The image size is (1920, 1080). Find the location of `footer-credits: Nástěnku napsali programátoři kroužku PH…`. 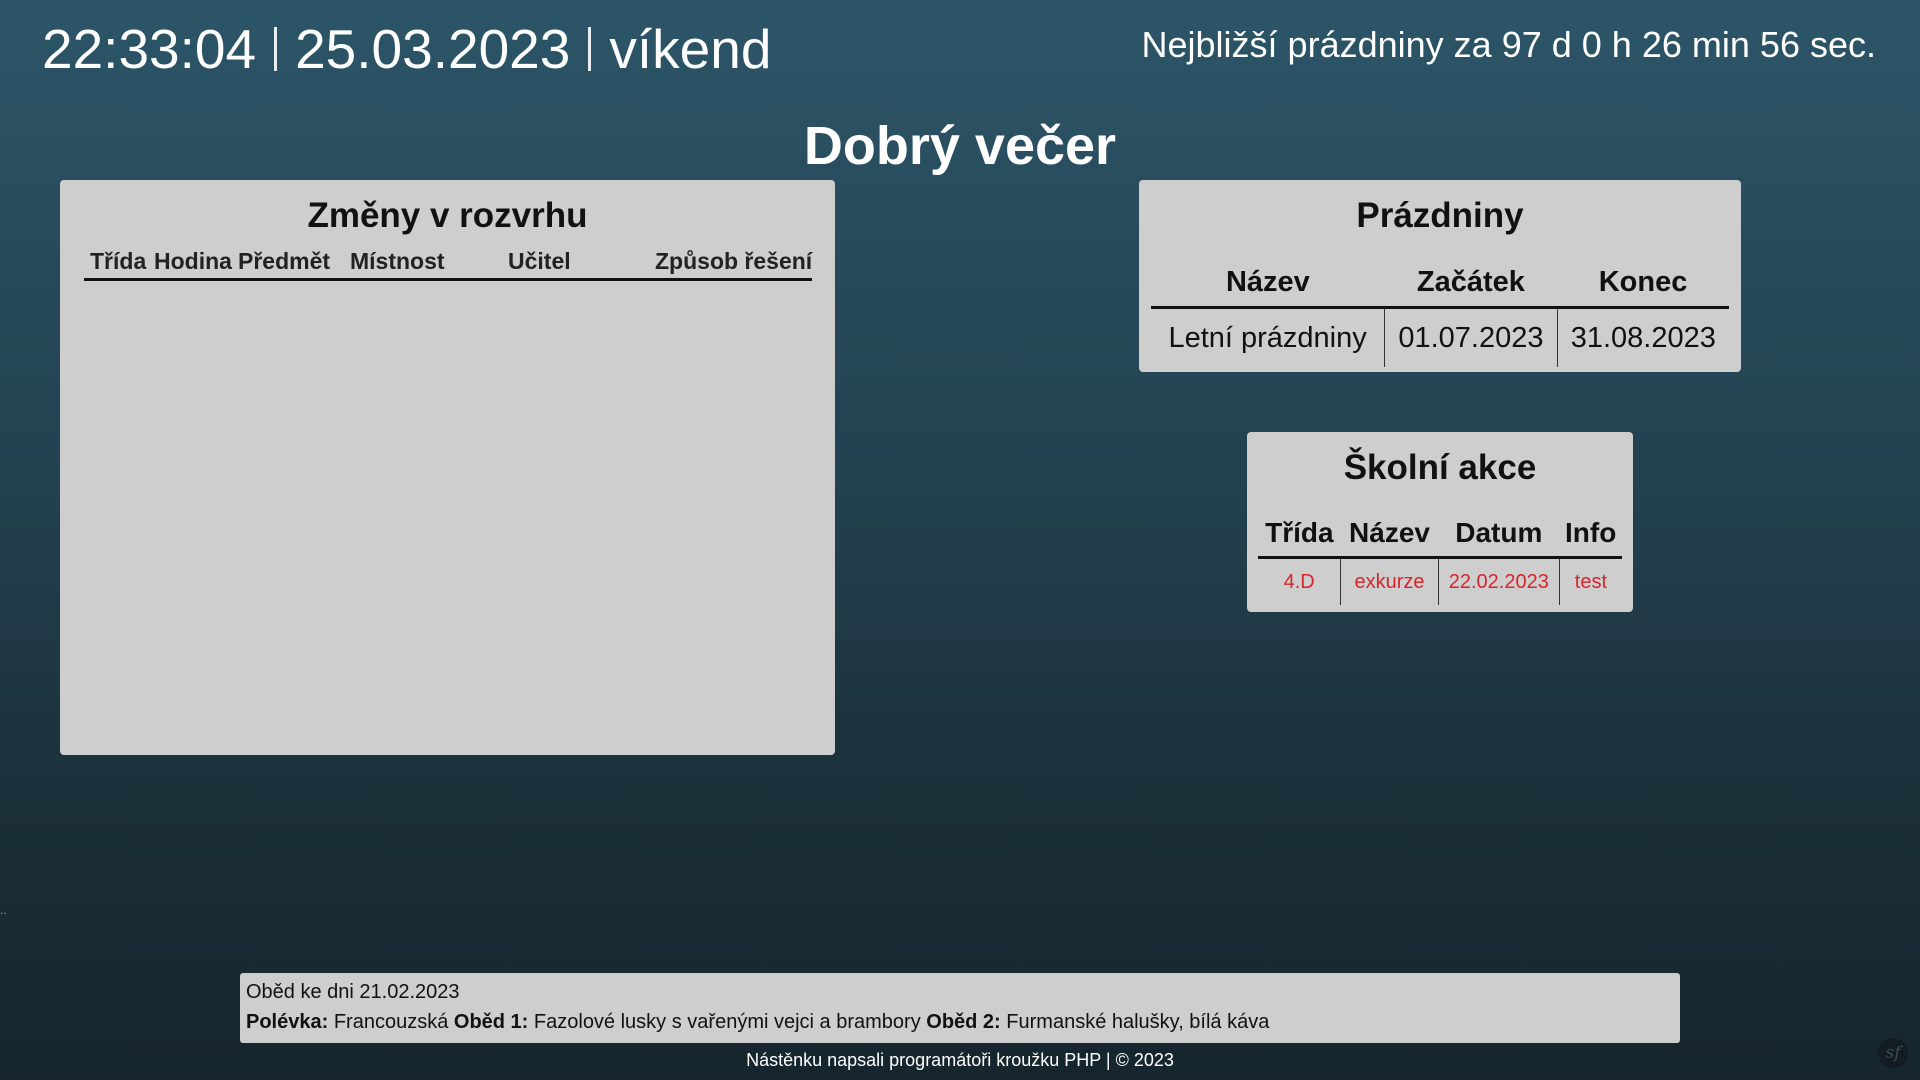

footer-credits: Nástěnku napsali programátoři kroužku PH… is located at coordinates (960, 1060).